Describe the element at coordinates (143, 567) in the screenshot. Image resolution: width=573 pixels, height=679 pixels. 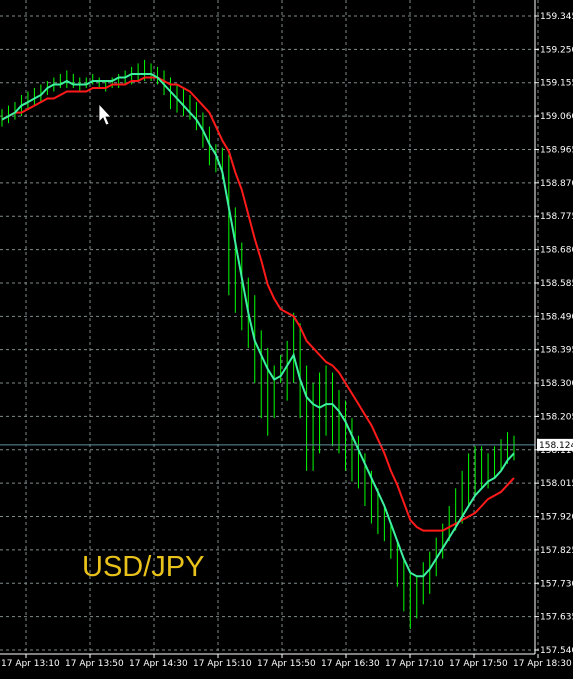
I see `symbol-label: USD/JPY` at that location.